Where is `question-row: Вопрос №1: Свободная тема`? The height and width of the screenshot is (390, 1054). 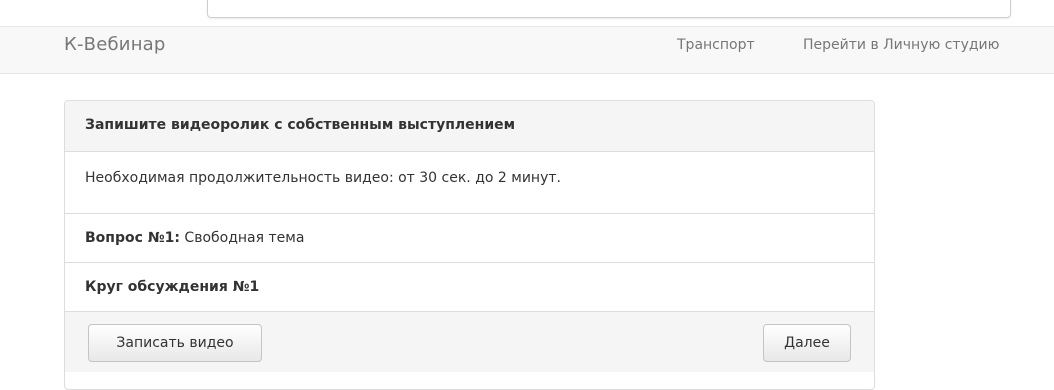
question-row: Вопрос №1: Свободная тема is located at coordinates (469, 238).